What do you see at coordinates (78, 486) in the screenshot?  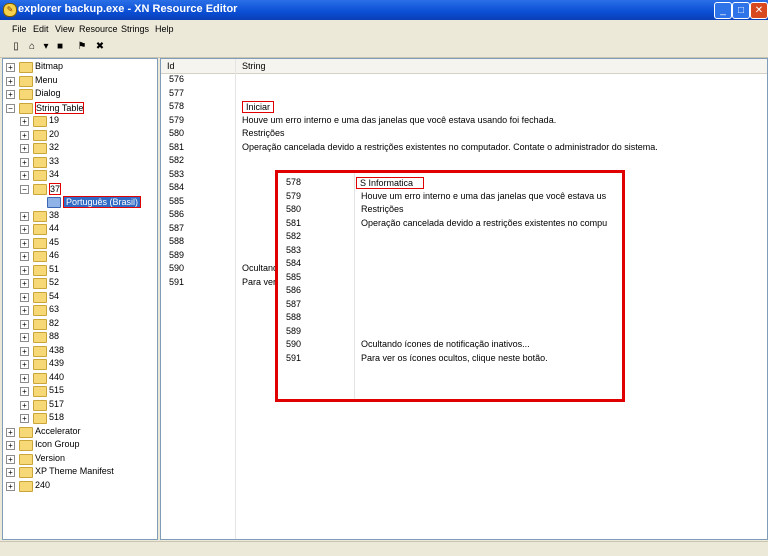 I see `tree-item-240: +240` at bounding box center [78, 486].